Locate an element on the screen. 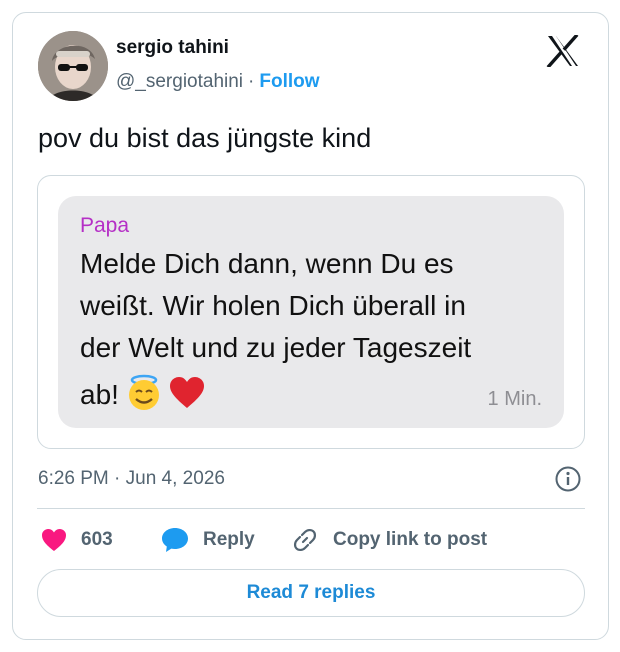 The width and height of the screenshot is (620, 652). message-line: der Welt und zu jeder Tageszeit is located at coordinates (276, 347).